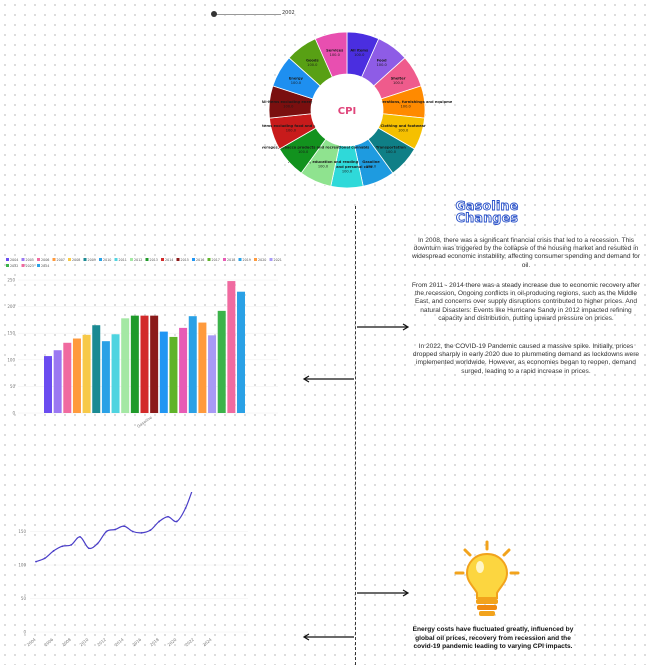 Image resolution: width=646 pixels, height=665 pixels. What do you see at coordinates (403, 126) in the screenshot?
I see `slice-label: Clothing and footwear` at bounding box center [403, 126].